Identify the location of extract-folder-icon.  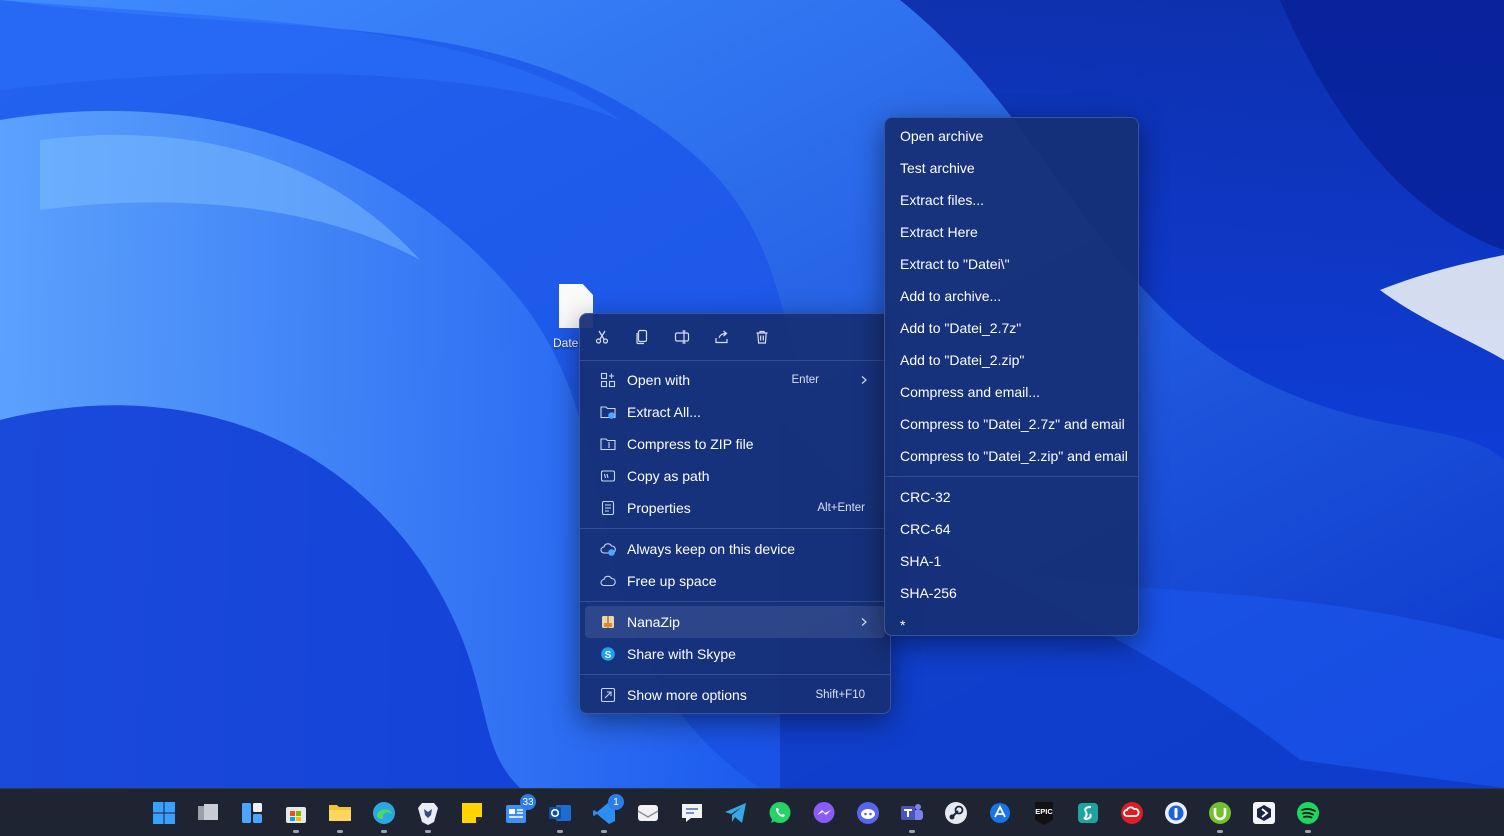
(608, 412).